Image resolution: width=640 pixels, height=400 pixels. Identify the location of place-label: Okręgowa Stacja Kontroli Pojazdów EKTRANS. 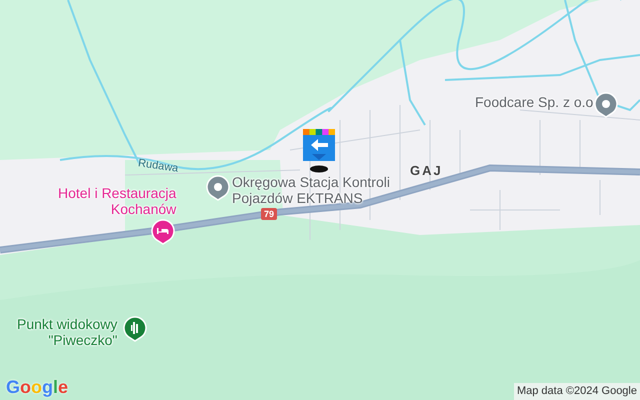
(311, 190).